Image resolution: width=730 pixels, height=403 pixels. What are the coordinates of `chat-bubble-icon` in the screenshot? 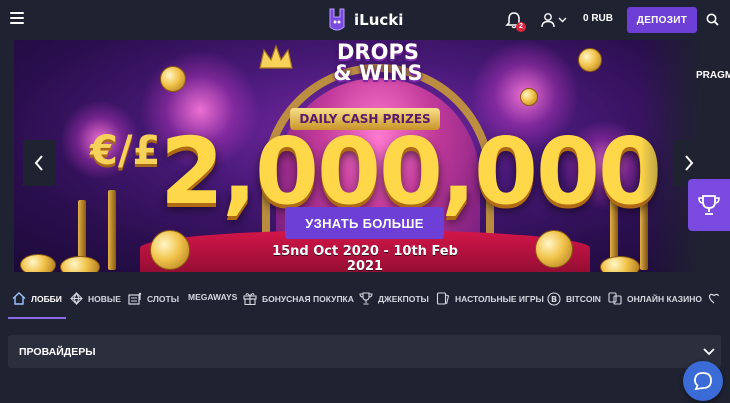 It's located at (703, 381).